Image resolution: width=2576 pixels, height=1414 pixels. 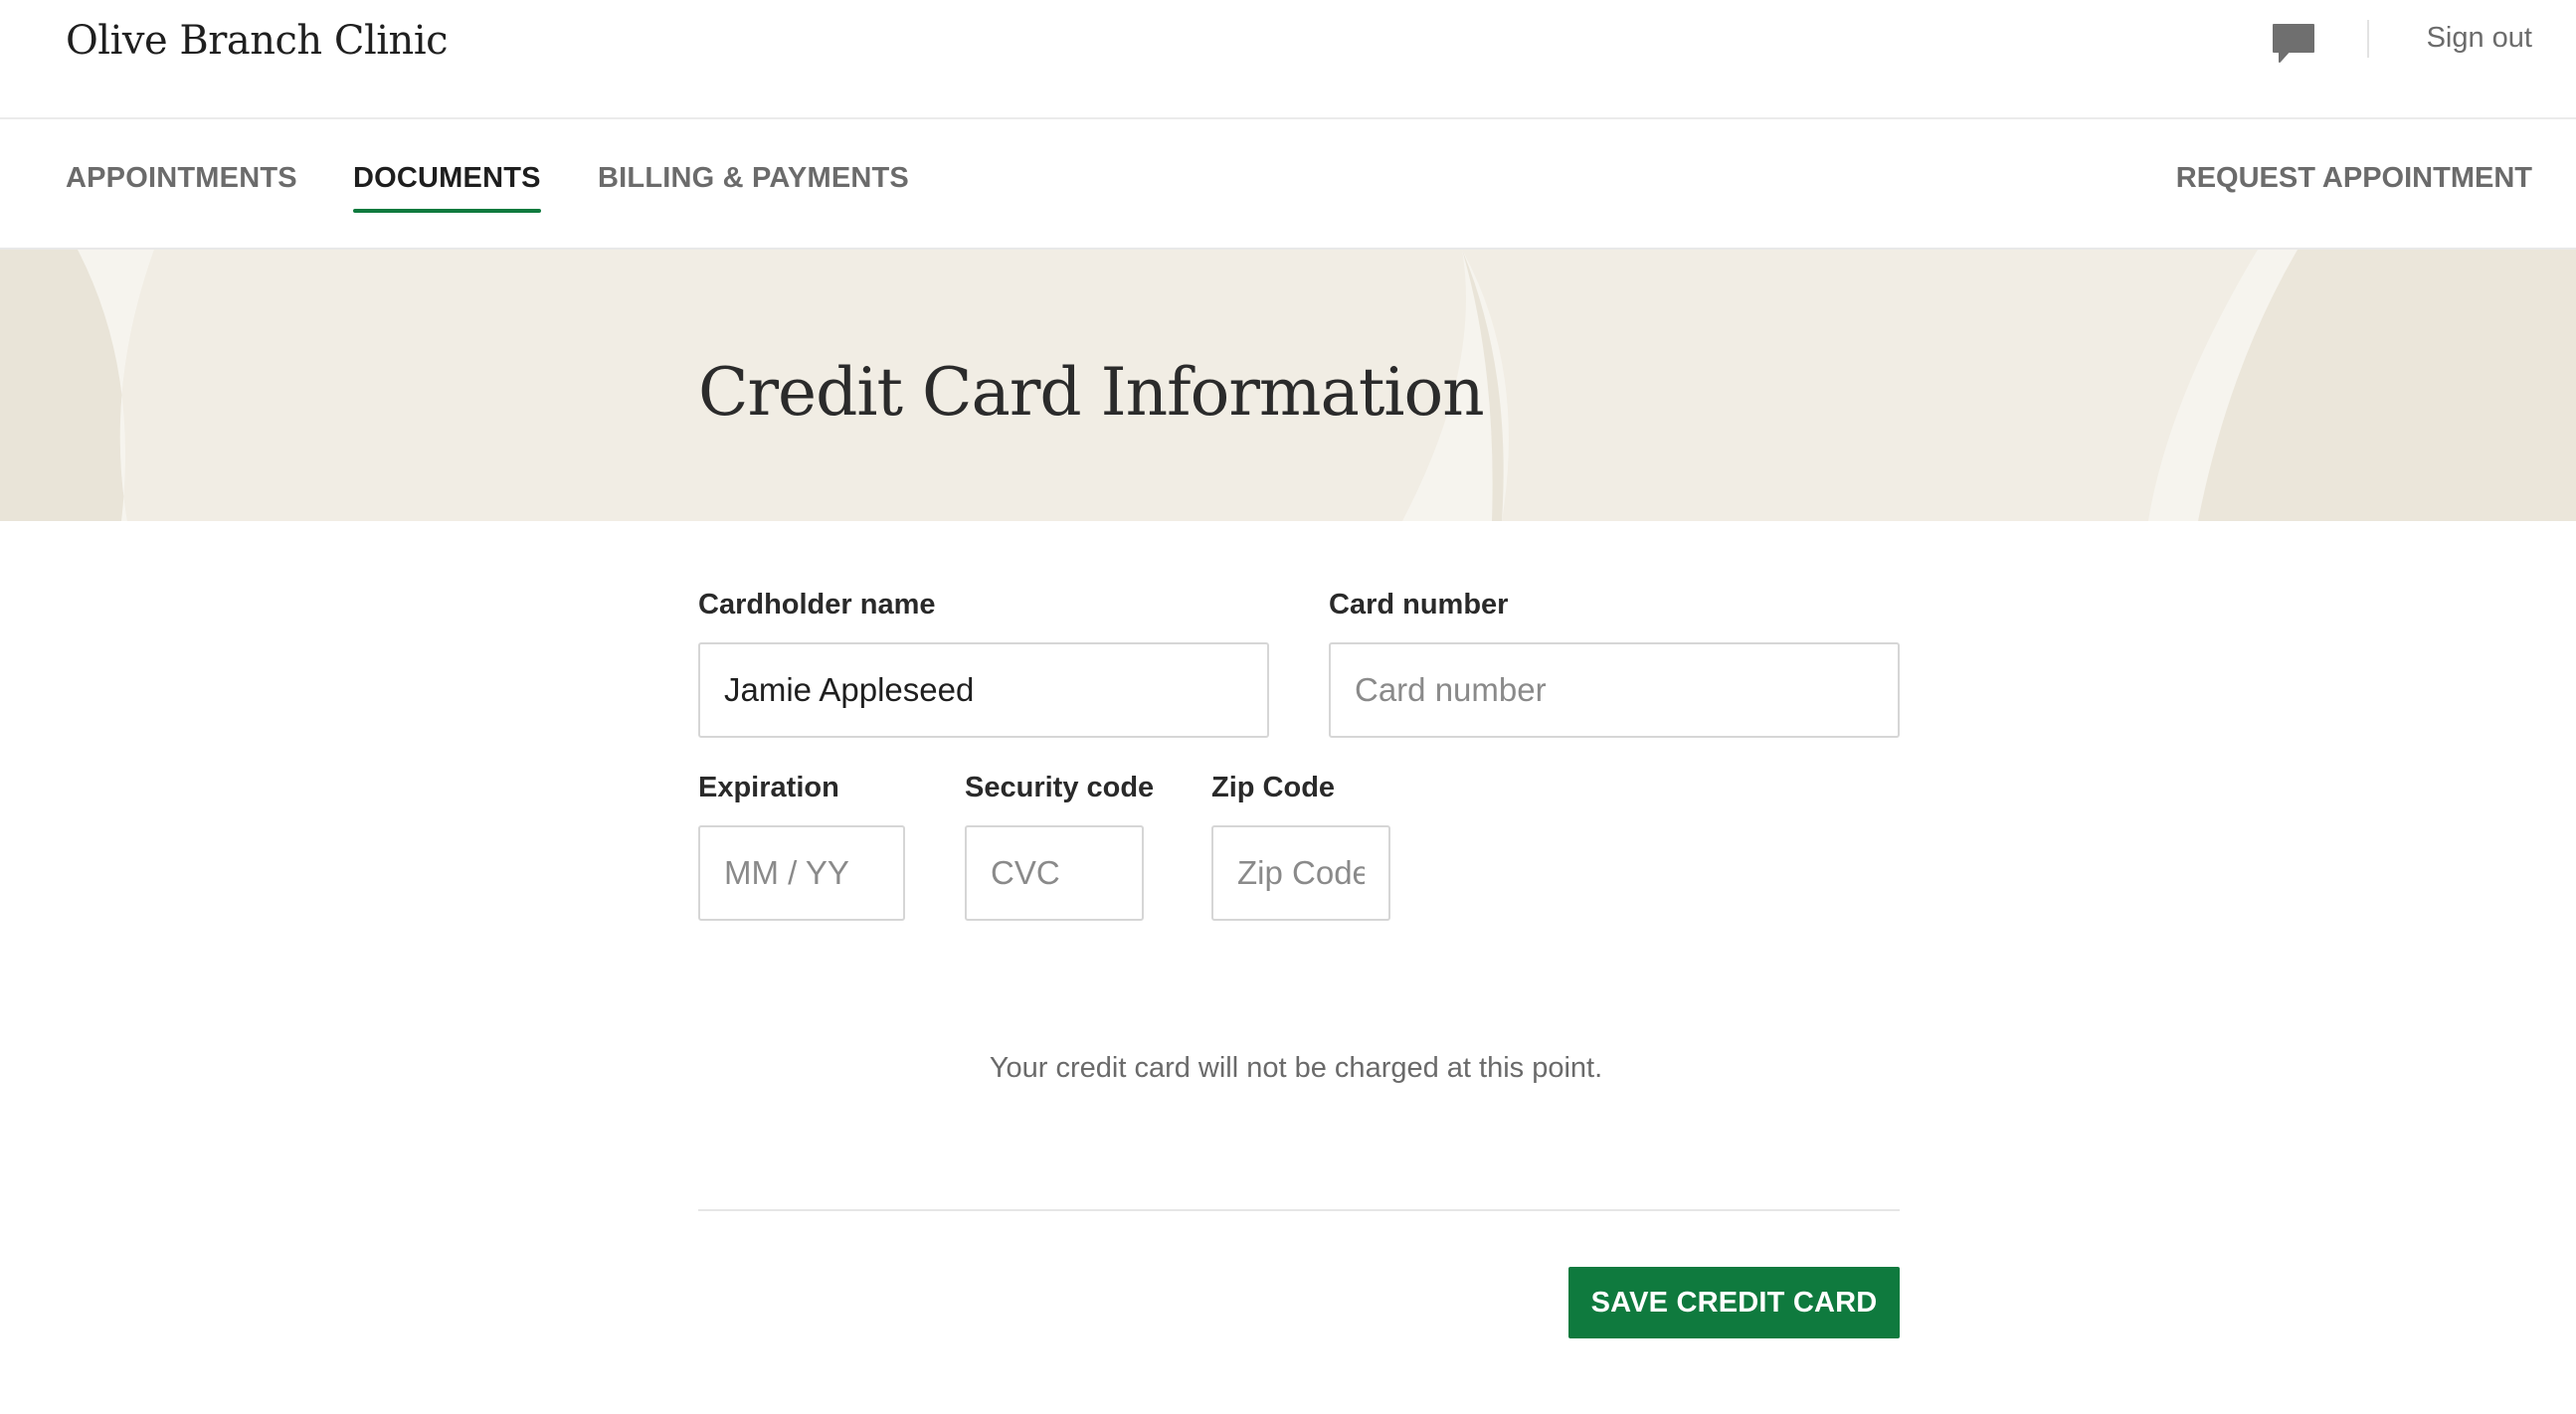 I want to click on tab-billing-payments: BILLING & PAYMENTS, so click(x=753, y=178).